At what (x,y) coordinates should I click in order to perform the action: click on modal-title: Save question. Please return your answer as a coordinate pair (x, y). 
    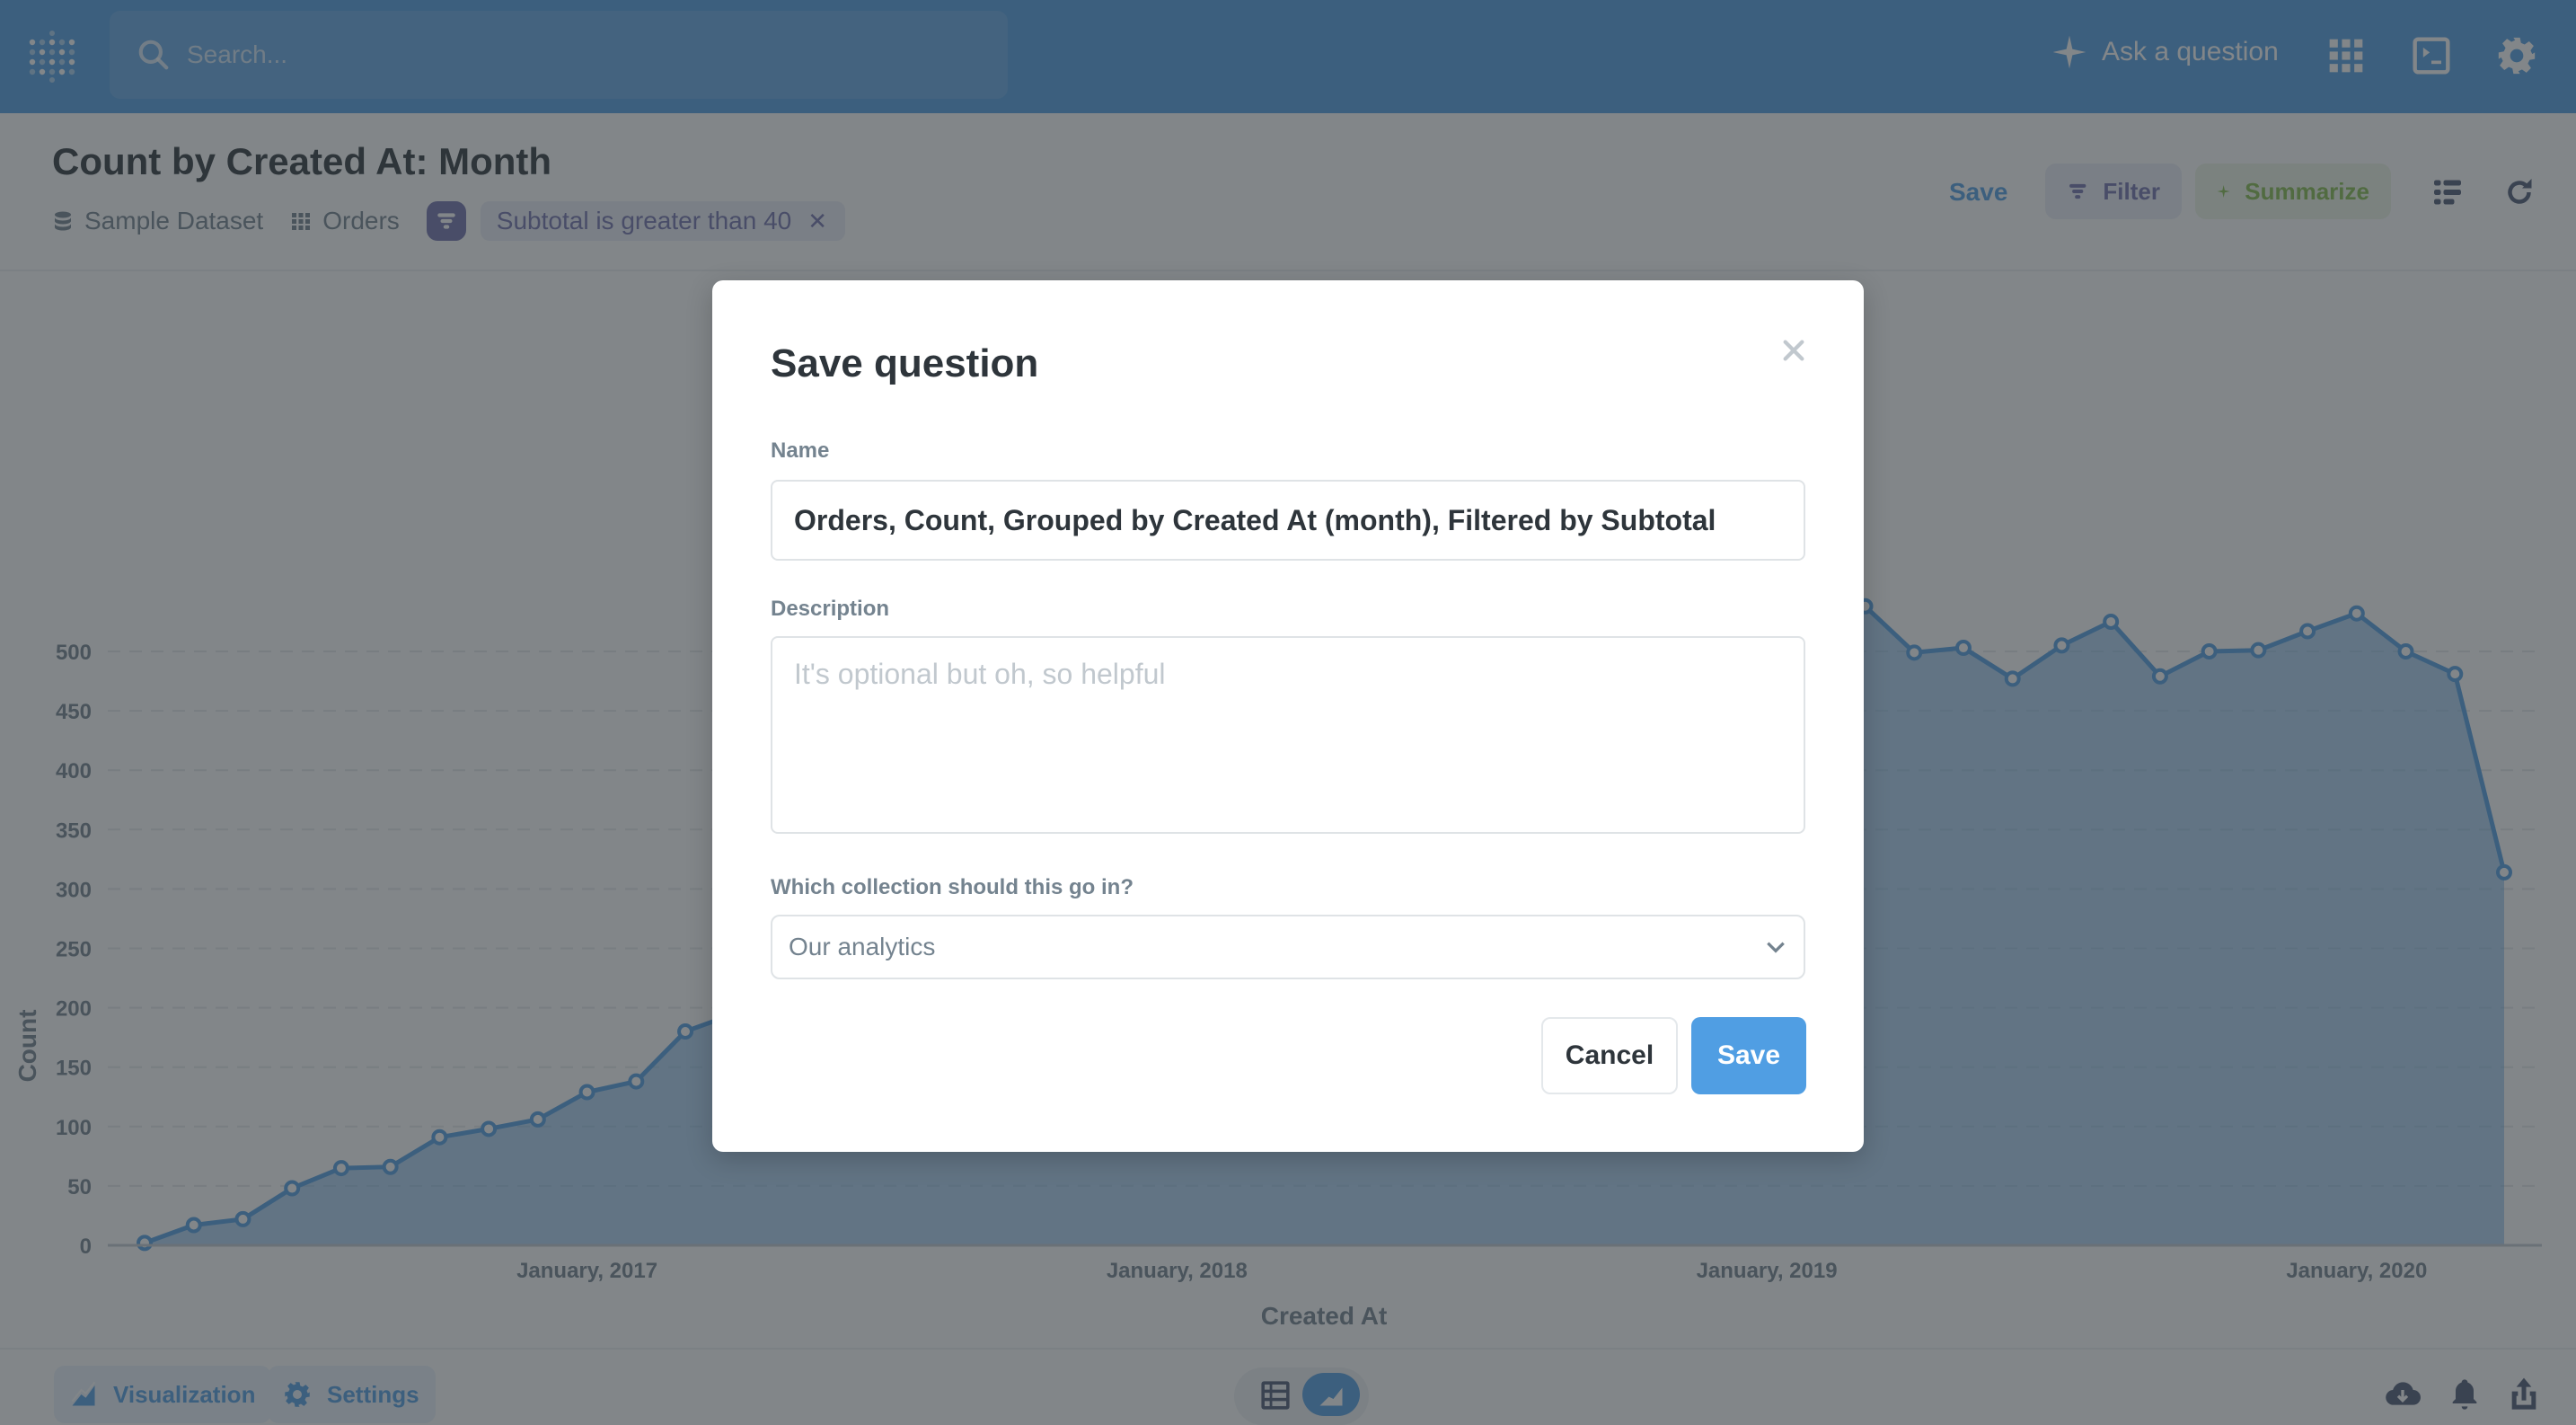
    Looking at the image, I should click on (905, 363).